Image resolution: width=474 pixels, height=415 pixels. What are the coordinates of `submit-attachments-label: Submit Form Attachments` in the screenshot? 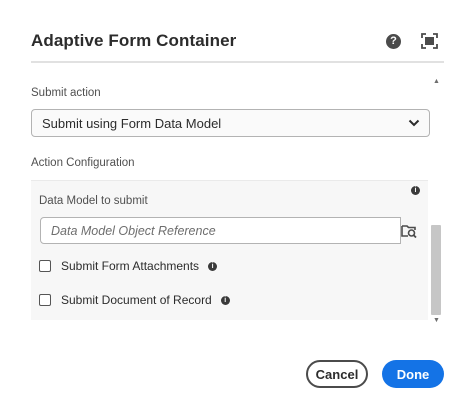 It's located at (130, 266).